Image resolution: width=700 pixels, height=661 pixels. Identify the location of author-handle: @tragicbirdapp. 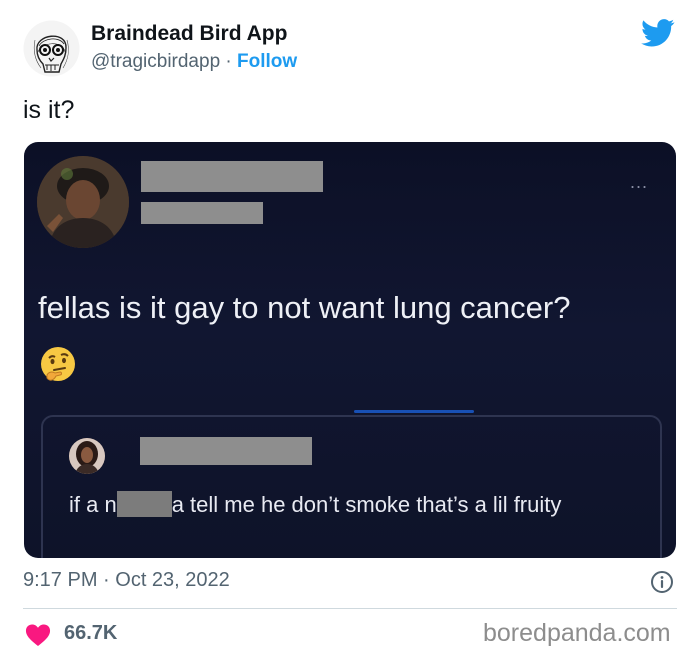
(155, 61).